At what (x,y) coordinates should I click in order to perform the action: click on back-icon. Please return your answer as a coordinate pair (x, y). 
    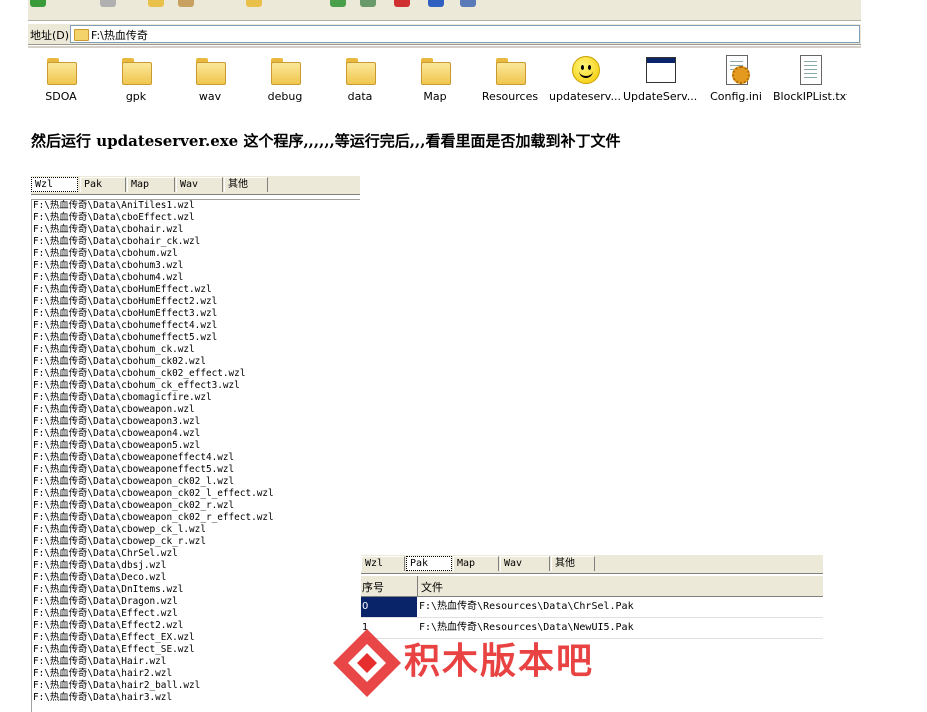
    Looking at the image, I should click on (38, 3).